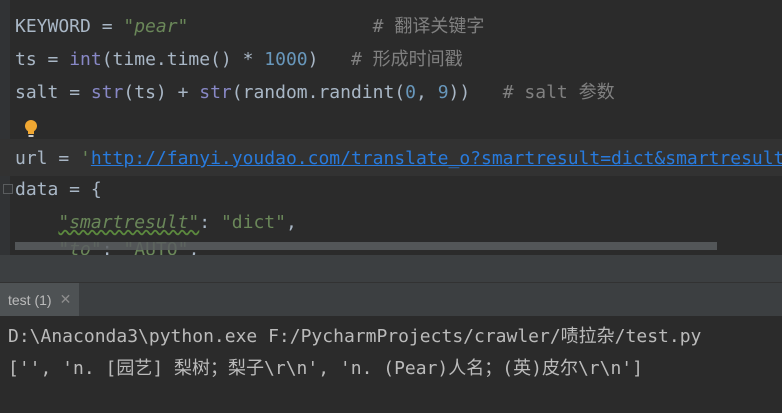 This screenshot has width=782, height=413. Describe the element at coordinates (8, 189) in the screenshot. I see `fold-marker-icon` at that location.